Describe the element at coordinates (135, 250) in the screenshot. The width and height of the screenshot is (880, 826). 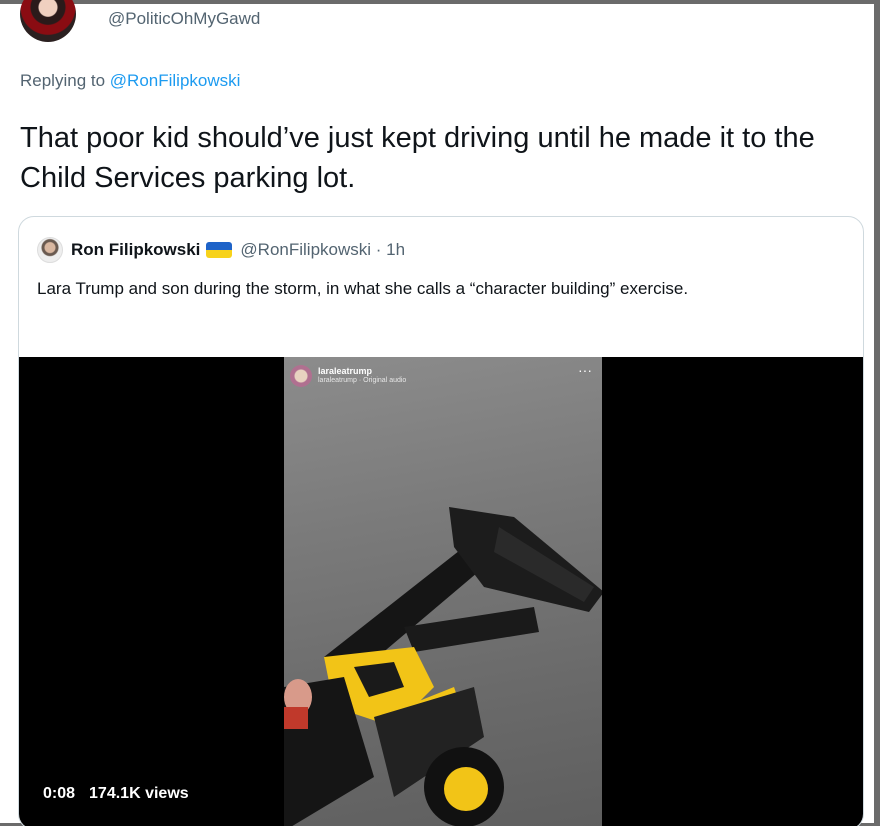
I see `quoted-author-name: Ron Filipkowski` at that location.